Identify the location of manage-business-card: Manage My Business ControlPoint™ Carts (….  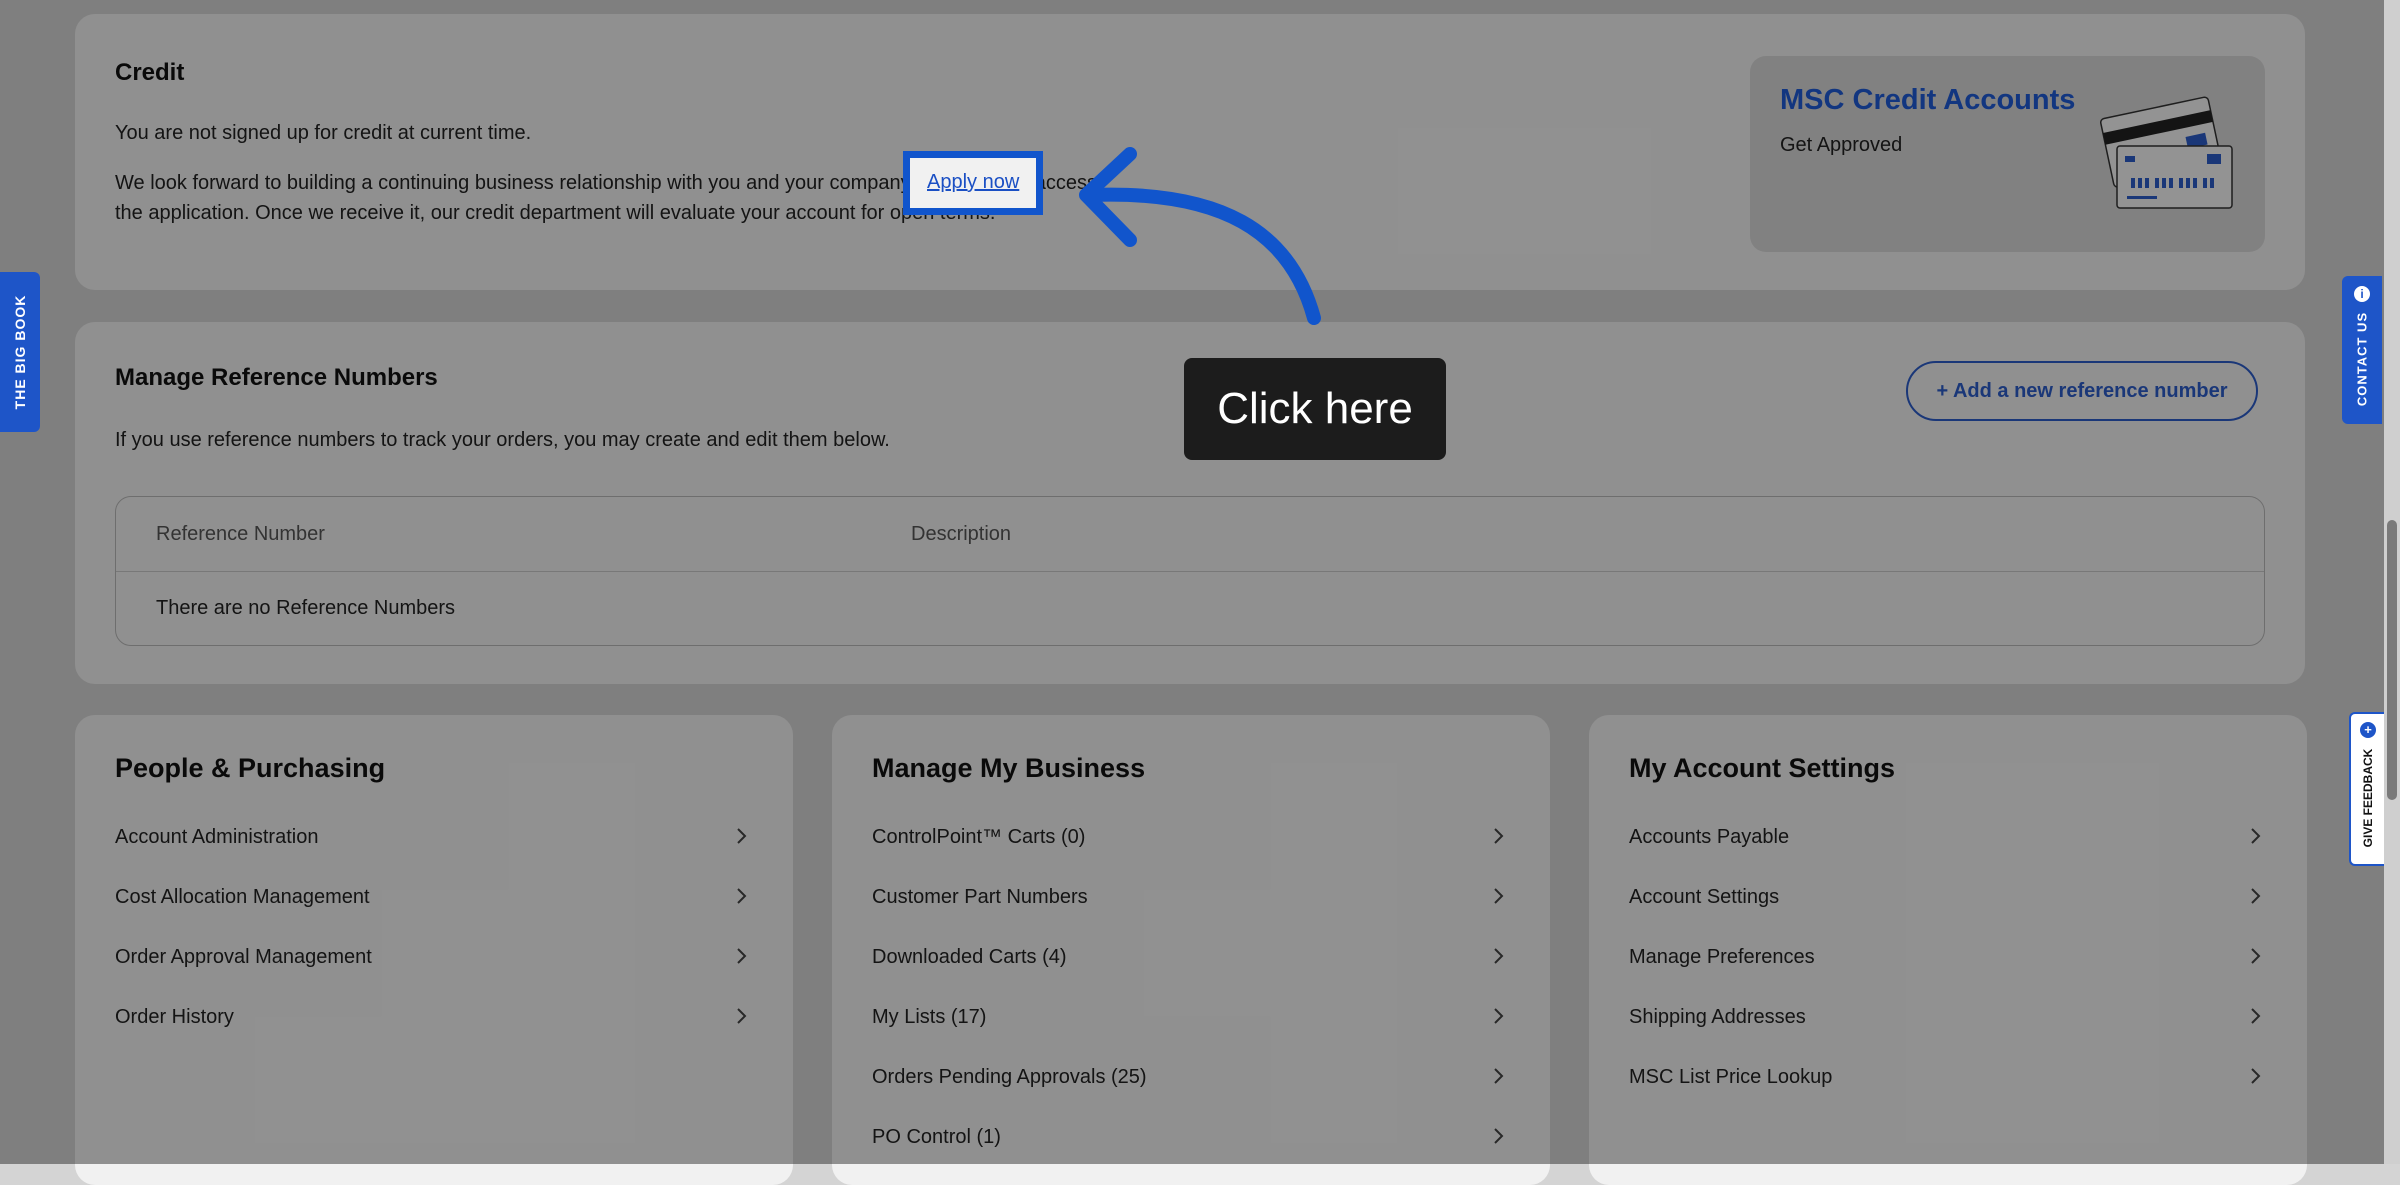
(1191, 950).